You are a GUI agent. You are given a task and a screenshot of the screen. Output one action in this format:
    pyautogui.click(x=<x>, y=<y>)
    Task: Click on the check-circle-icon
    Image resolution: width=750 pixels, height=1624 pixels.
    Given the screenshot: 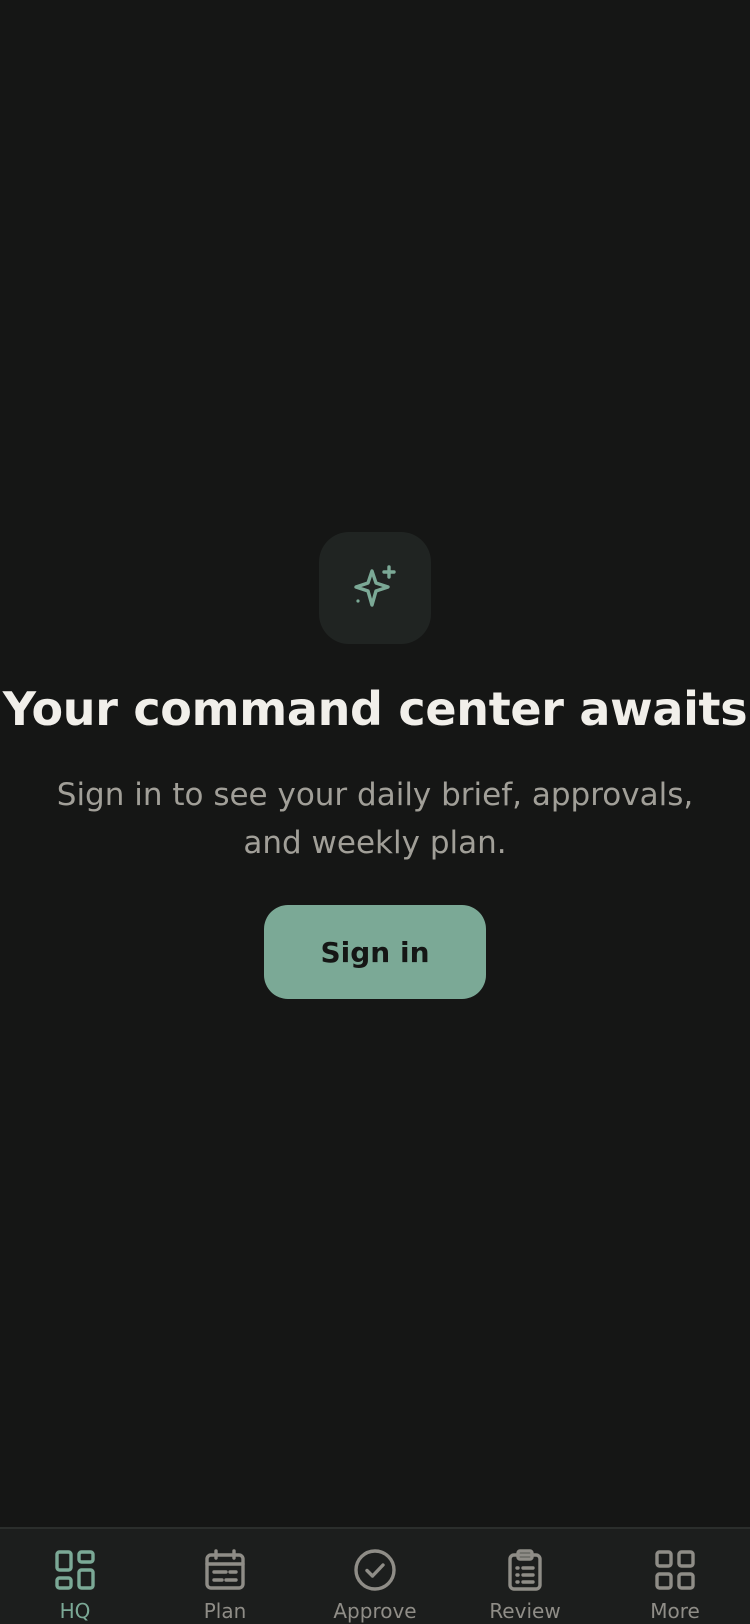 What is the action you would take?
    pyautogui.click(x=375, y=1570)
    